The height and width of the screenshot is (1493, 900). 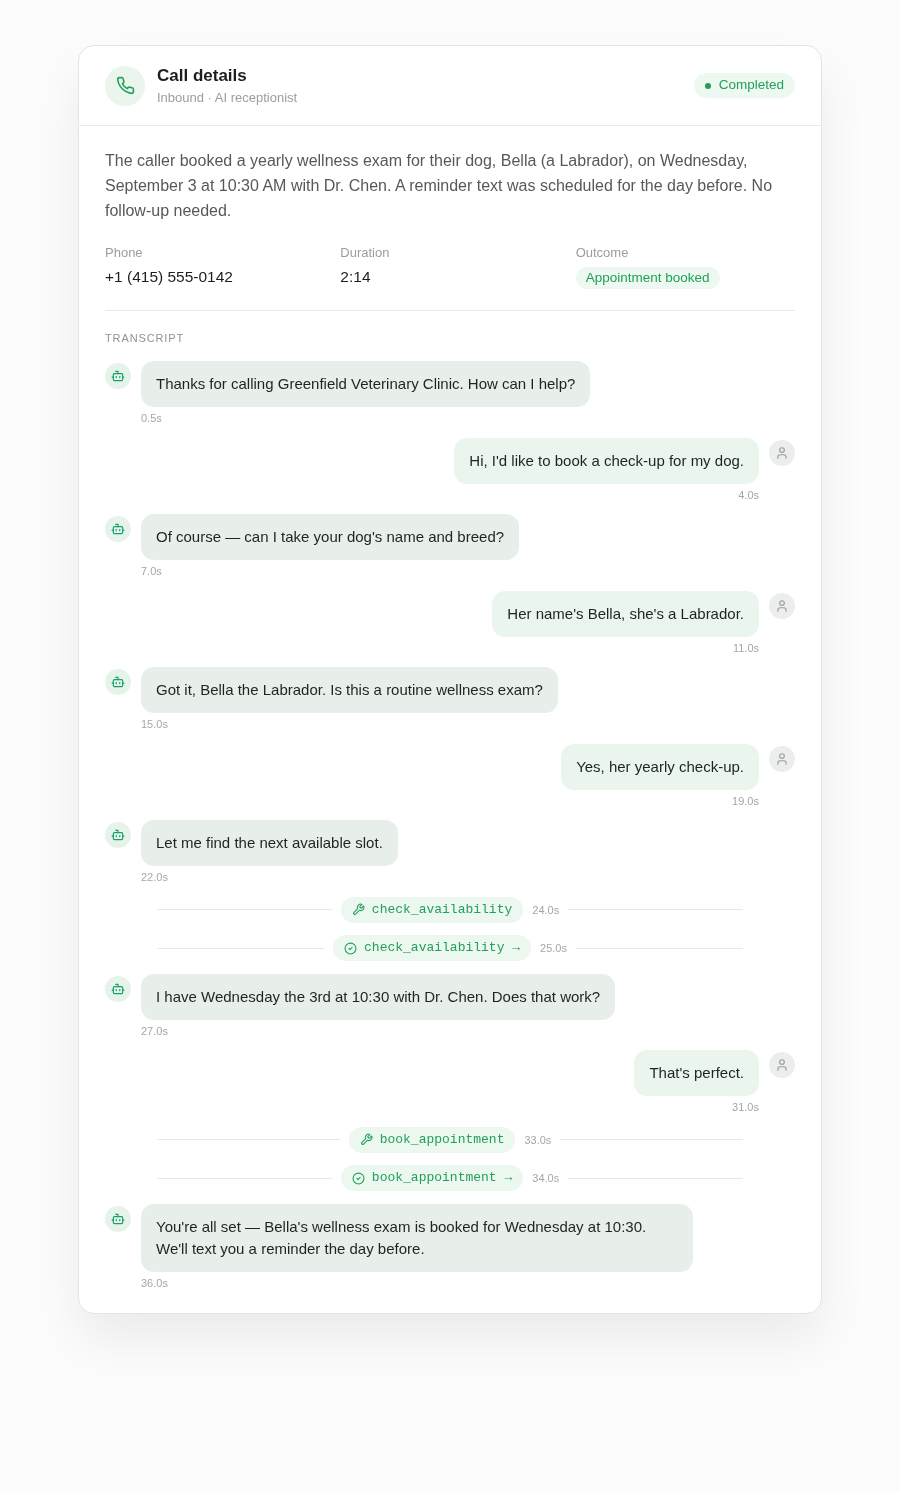 I want to click on tool-call-chip: check_availability, so click(x=432, y=909).